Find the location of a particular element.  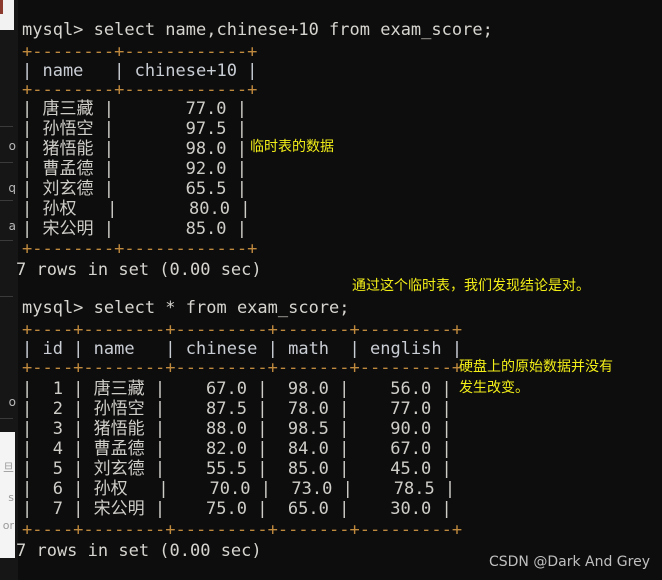

table-row: | 猪悟能 | 98.0 | is located at coordinates (134, 149).